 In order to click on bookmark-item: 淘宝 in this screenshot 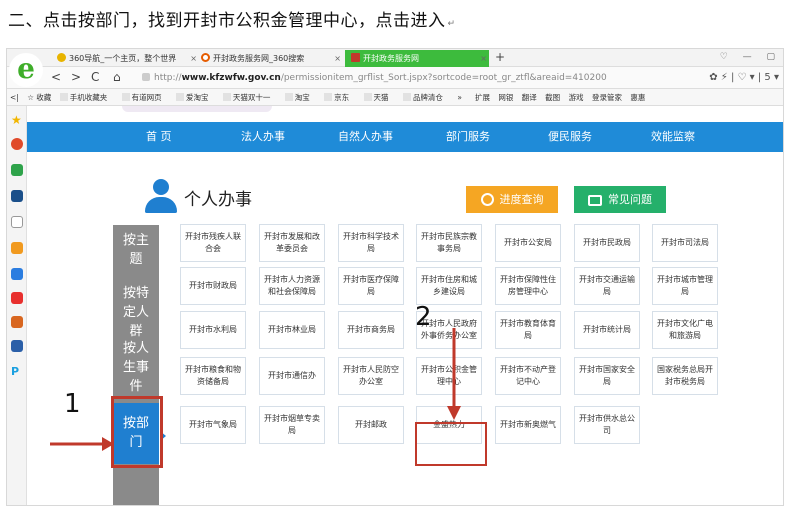, I will do `click(300, 97)`.